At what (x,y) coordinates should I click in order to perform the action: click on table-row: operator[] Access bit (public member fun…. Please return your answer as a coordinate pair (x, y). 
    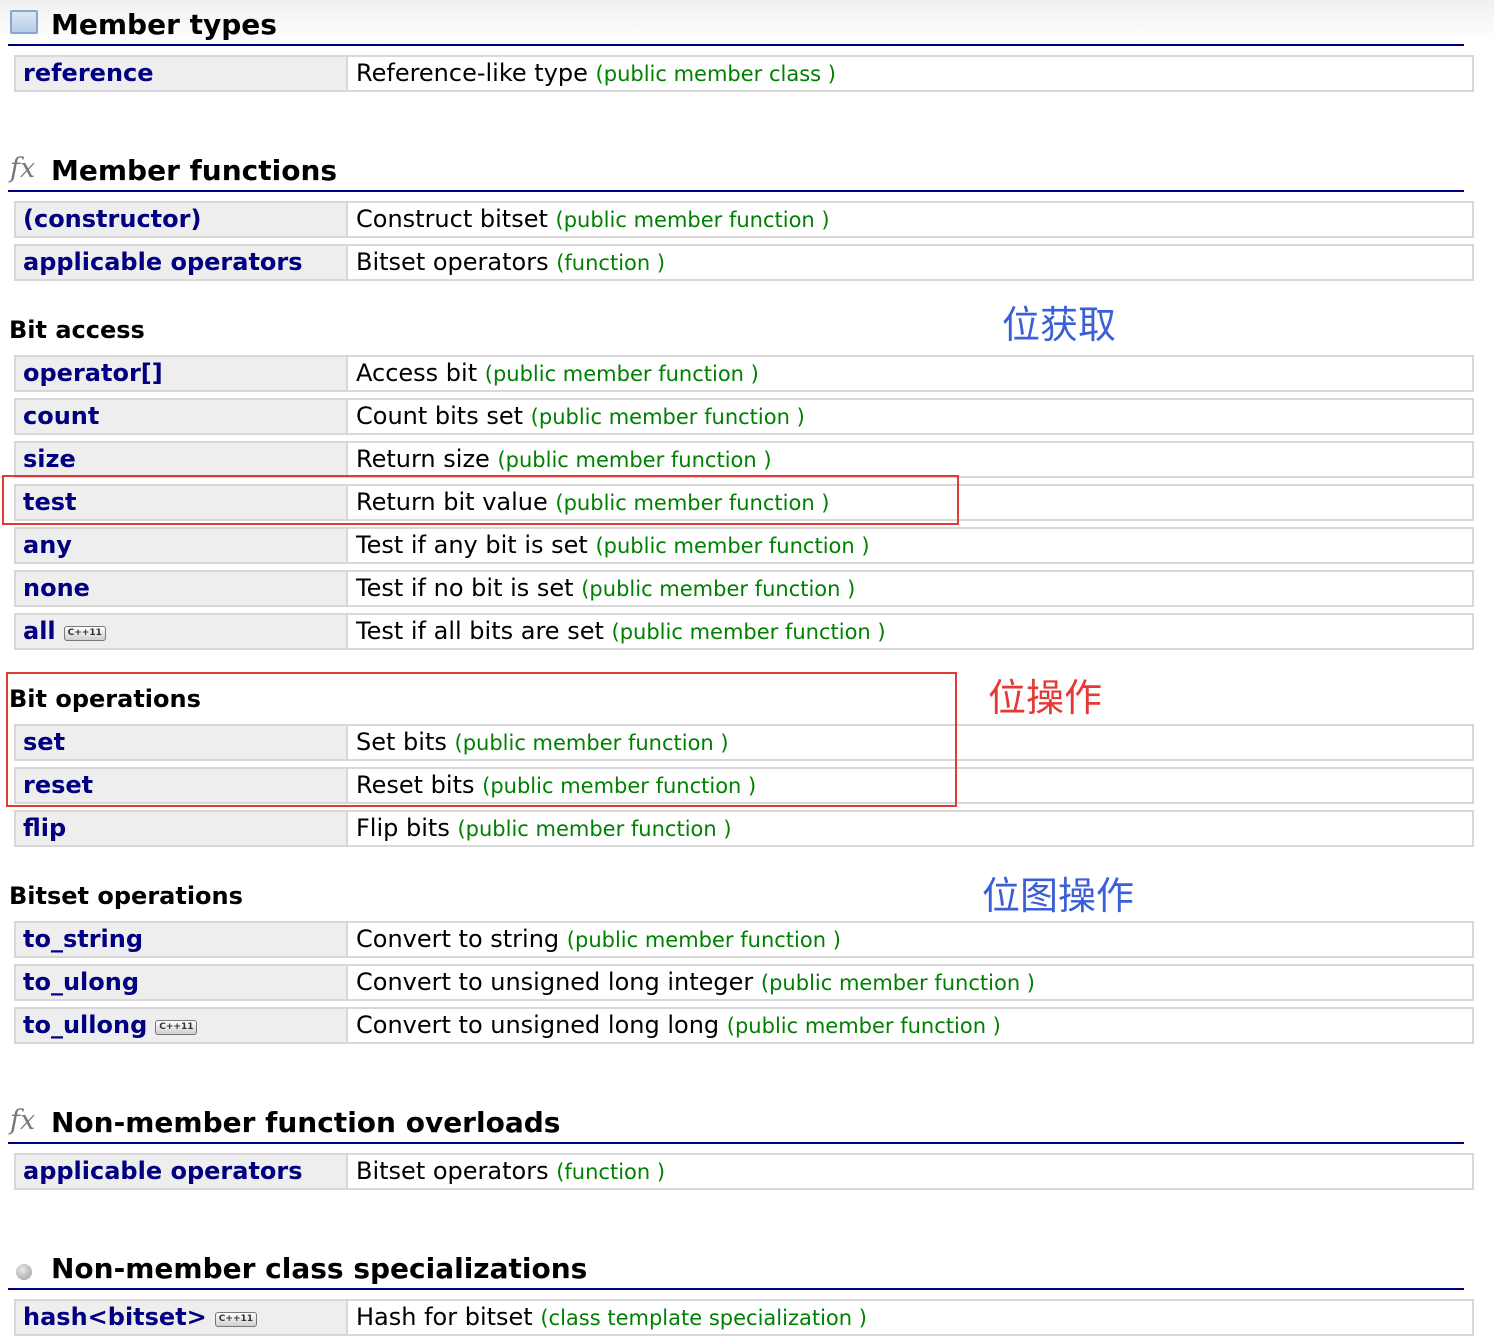
    Looking at the image, I should click on (744, 373).